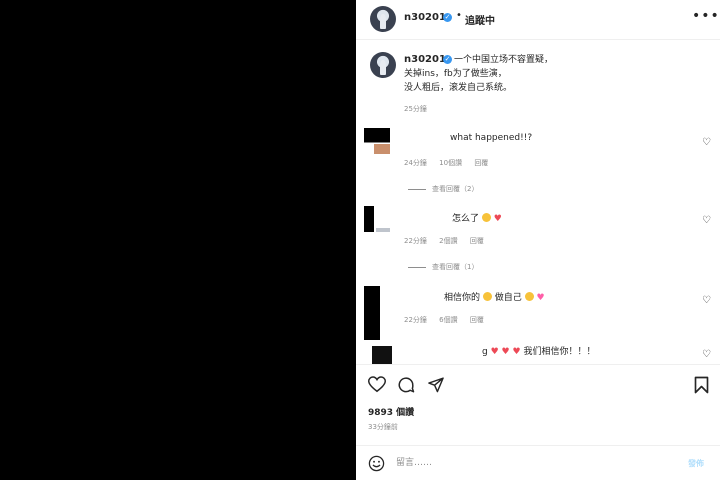  Describe the element at coordinates (466, 219) in the screenshot. I see `comment-text-body: 怎么了` at that location.